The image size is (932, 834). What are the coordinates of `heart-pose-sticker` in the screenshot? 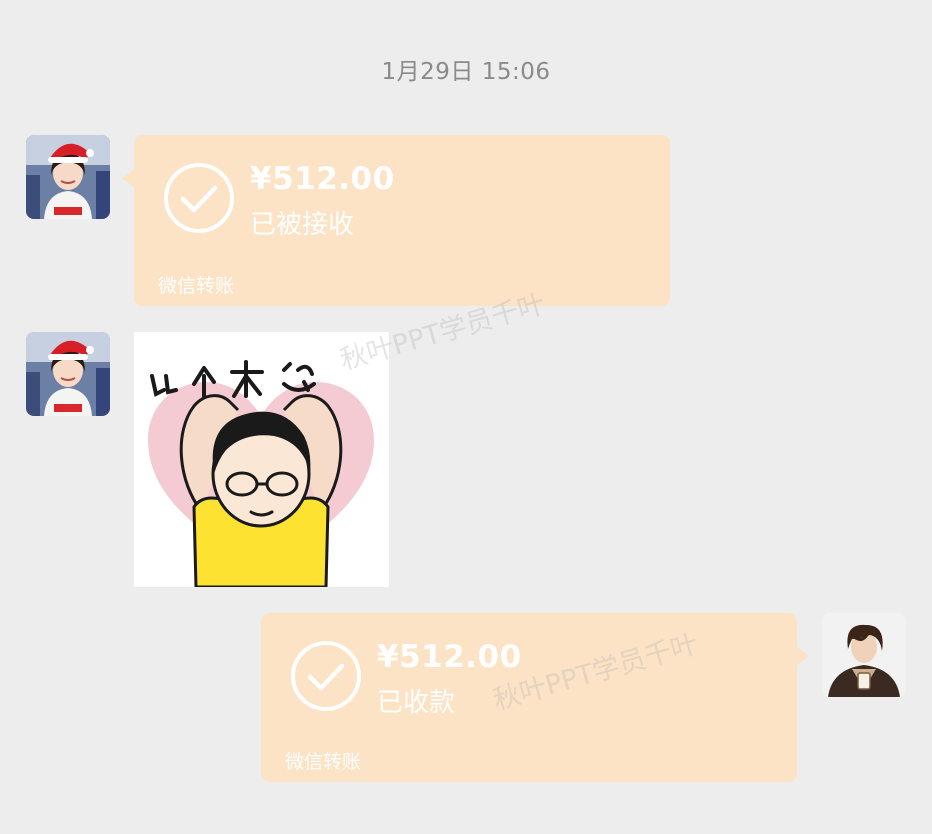 It's located at (261, 460).